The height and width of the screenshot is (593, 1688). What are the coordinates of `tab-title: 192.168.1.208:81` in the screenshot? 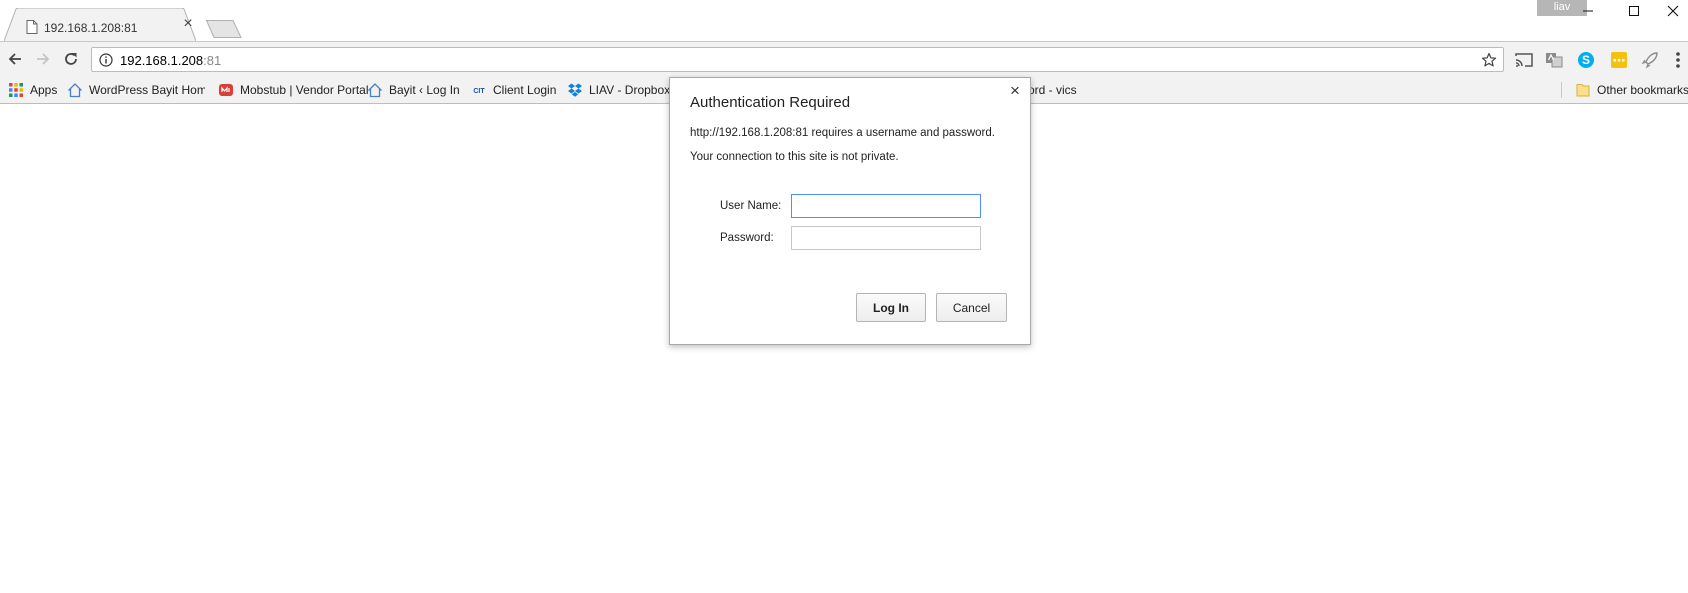 It's located at (91, 28).